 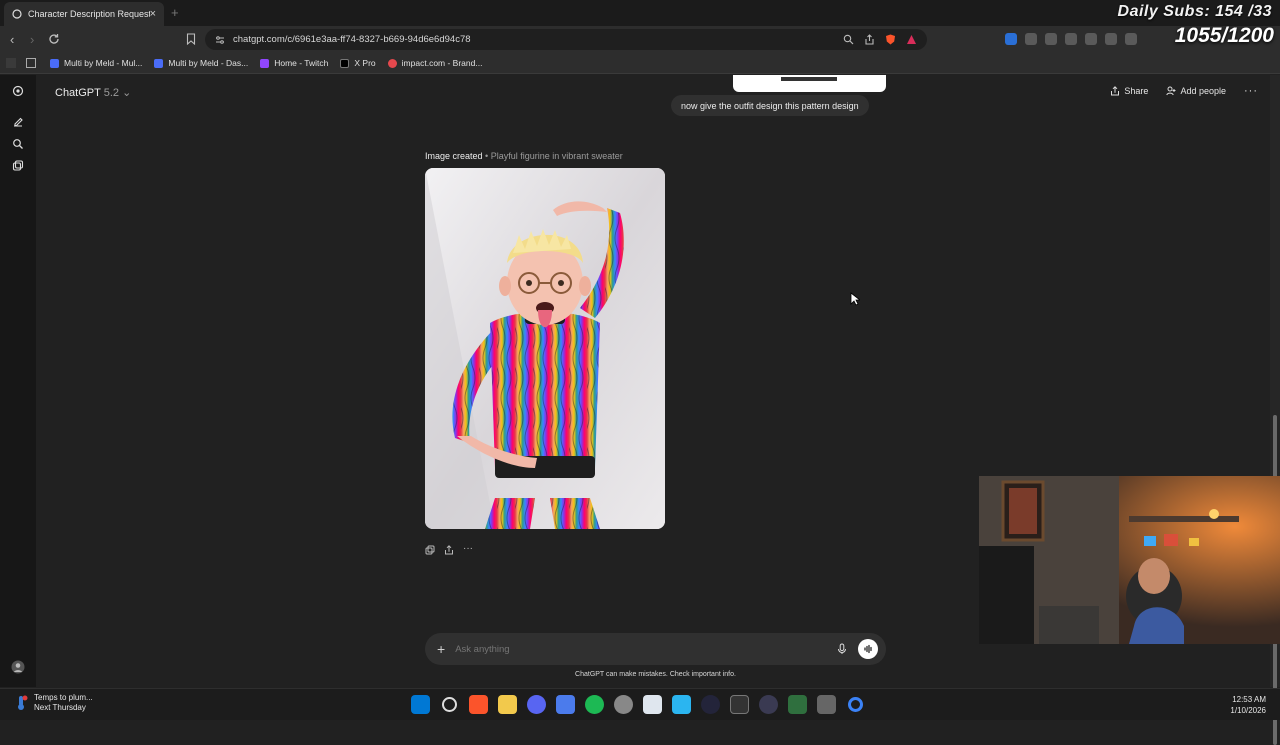 What do you see at coordinates (1171, 91) in the screenshot?
I see `add-person-icon` at bounding box center [1171, 91].